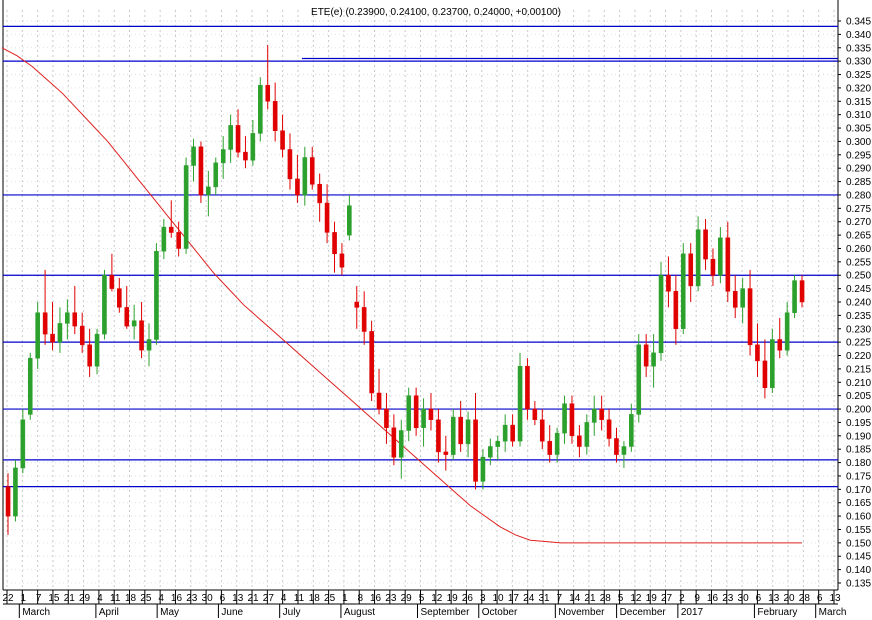  Describe the element at coordinates (858, 182) in the screenshot. I see `y-tick-label: 0.285` at that location.